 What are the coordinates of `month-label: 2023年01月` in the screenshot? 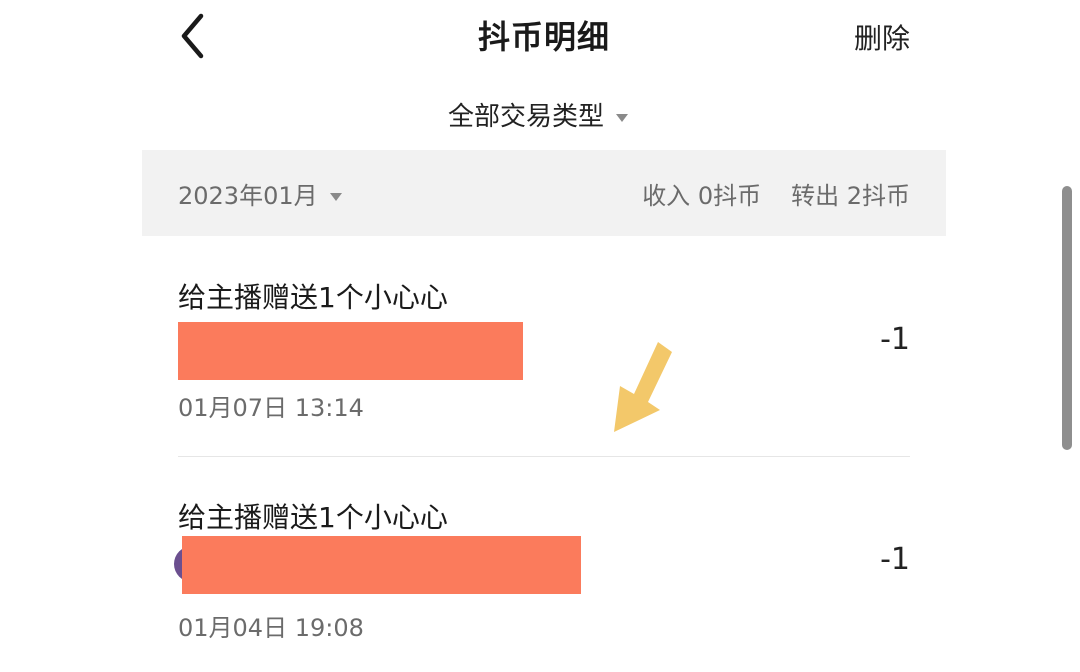 It's located at (248, 196).